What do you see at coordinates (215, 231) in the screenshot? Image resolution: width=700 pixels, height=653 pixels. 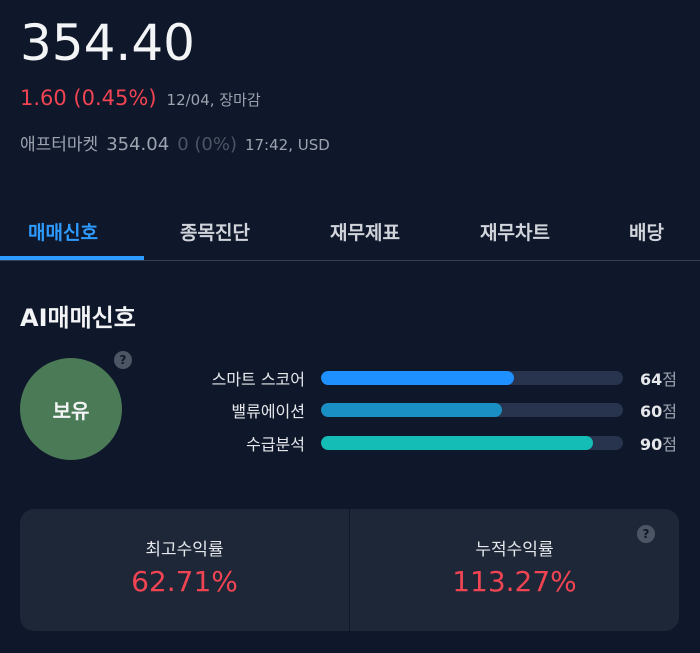 I see `tab-stock-diagnosis: 종목진단` at bounding box center [215, 231].